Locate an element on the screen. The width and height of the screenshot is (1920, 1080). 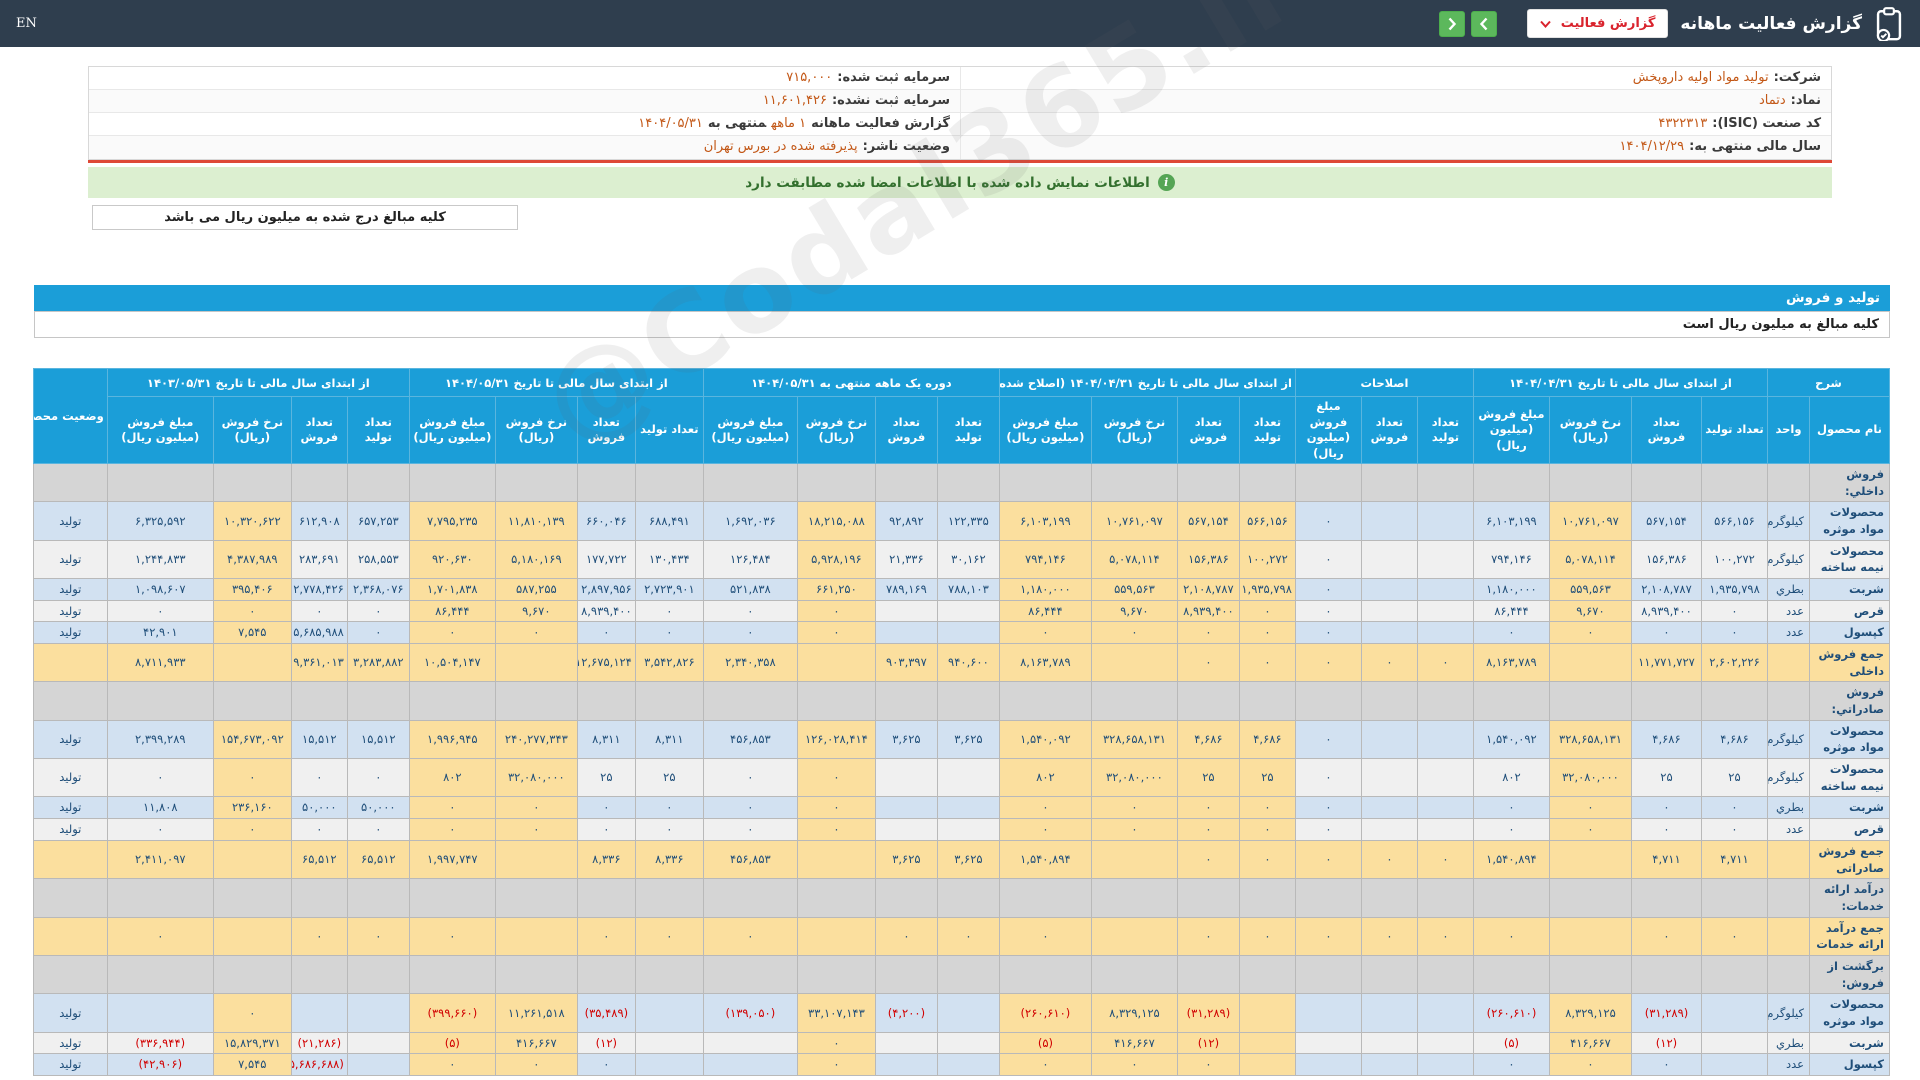
cell-value: ۴۱۶,۶۶۷ is located at coordinates (536, 1043).